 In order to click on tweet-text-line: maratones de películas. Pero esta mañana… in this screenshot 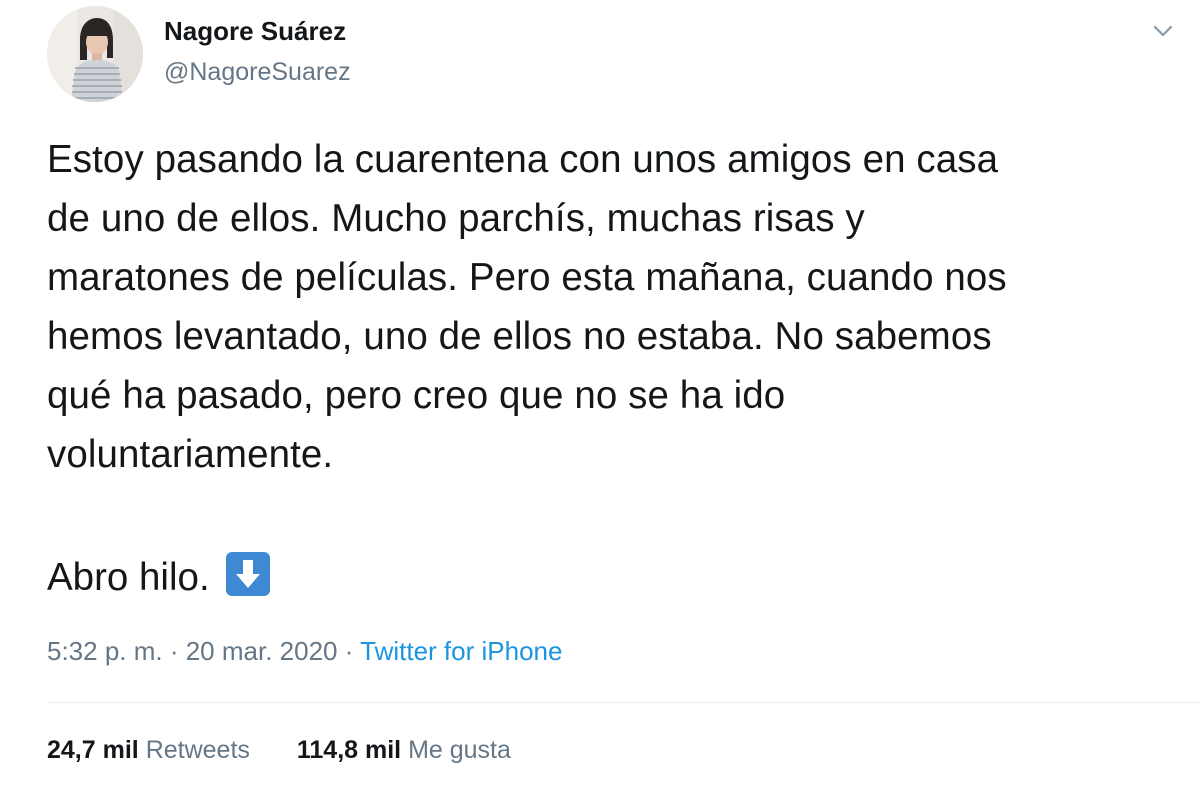, I will do `click(527, 277)`.